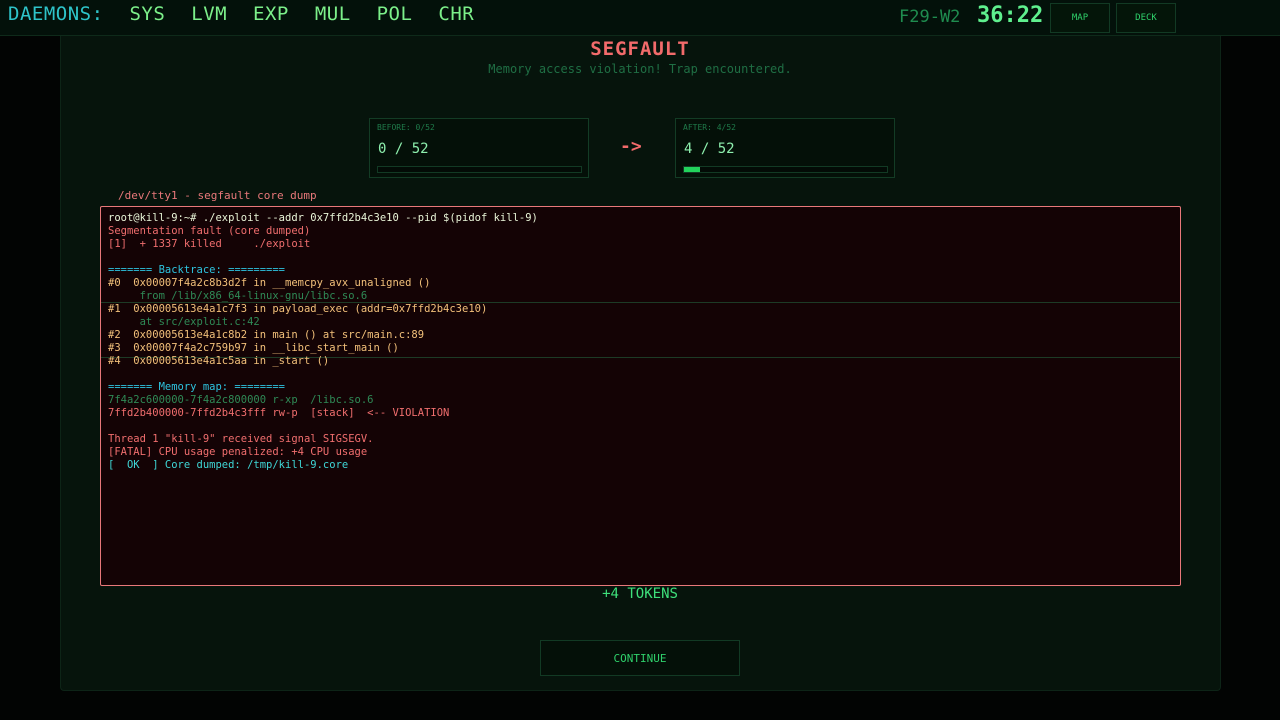 The height and width of the screenshot is (720, 1280). What do you see at coordinates (197, 387) in the screenshot?
I see `terminal-line: ======= Memory map: ========` at bounding box center [197, 387].